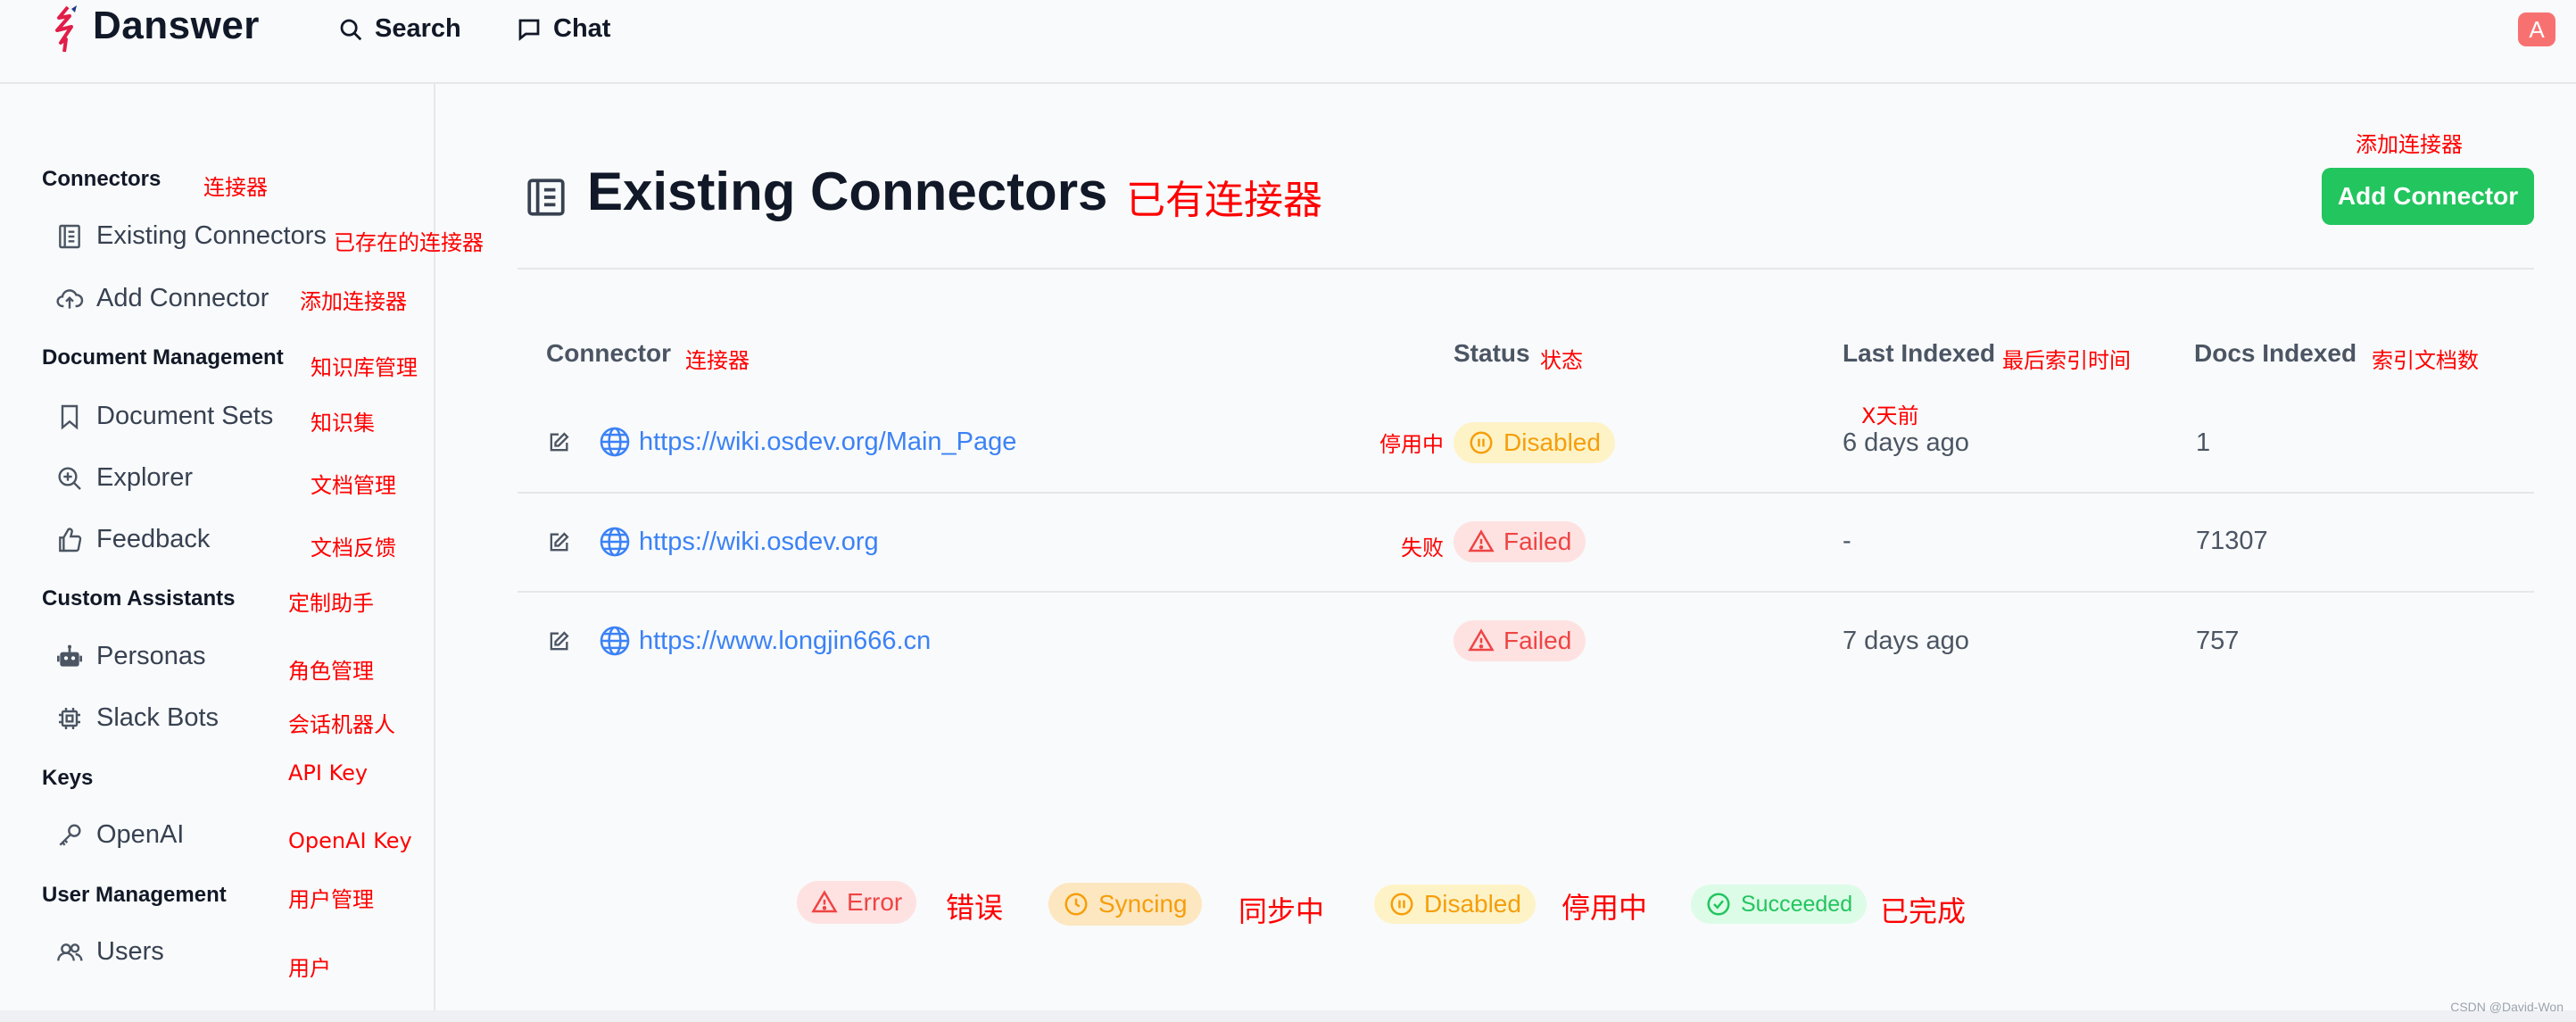  I want to click on connector-link: https://www.longjin666.cn, so click(785, 641).